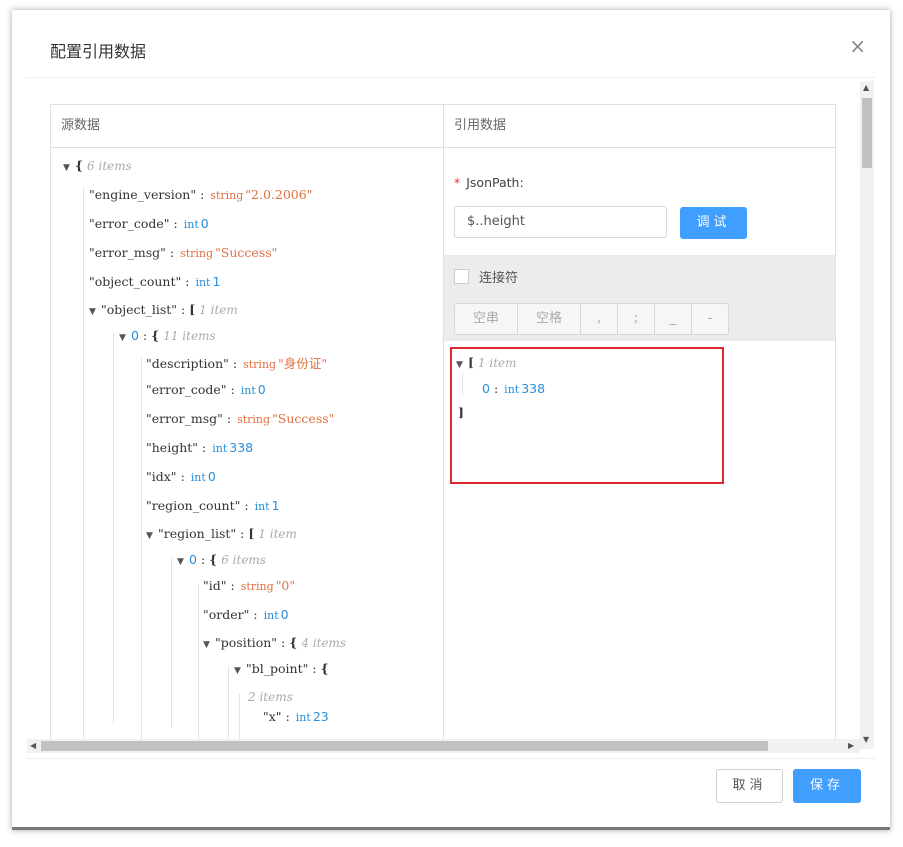  Describe the element at coordinates (639, 298) in the screenshot. I see `connector-area: 连接符 空串 空格 , ; _ -` at that location.